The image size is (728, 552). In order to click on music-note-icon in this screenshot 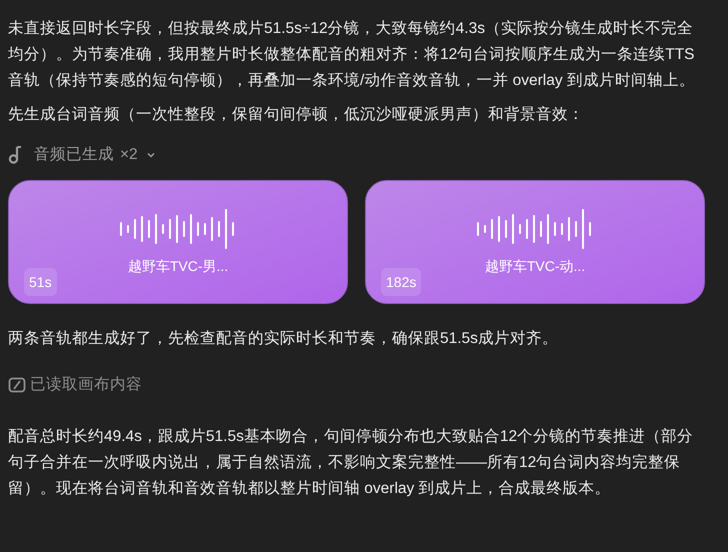, I will do `click(16, 155)`.